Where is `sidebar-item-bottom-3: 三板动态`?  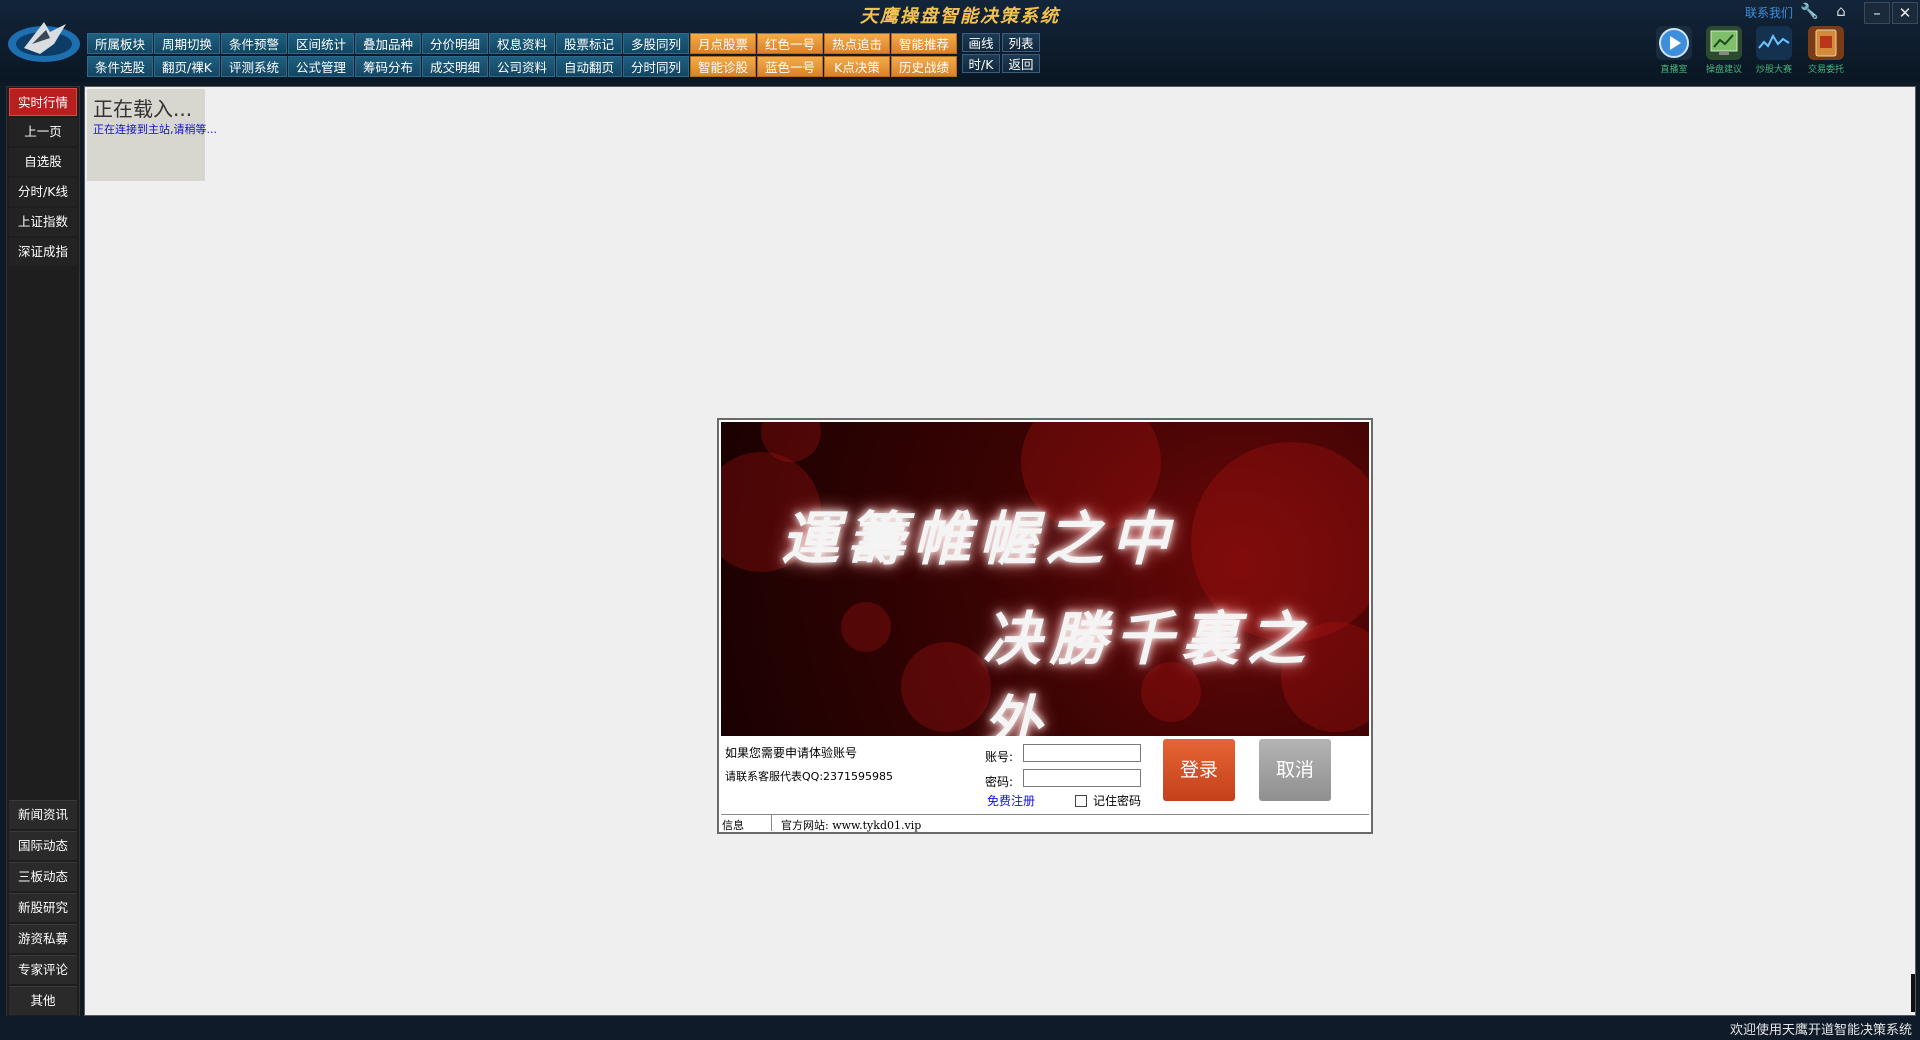
sidebar-item-bottom-3: 三板动态 is located at coordinates (43, 876).